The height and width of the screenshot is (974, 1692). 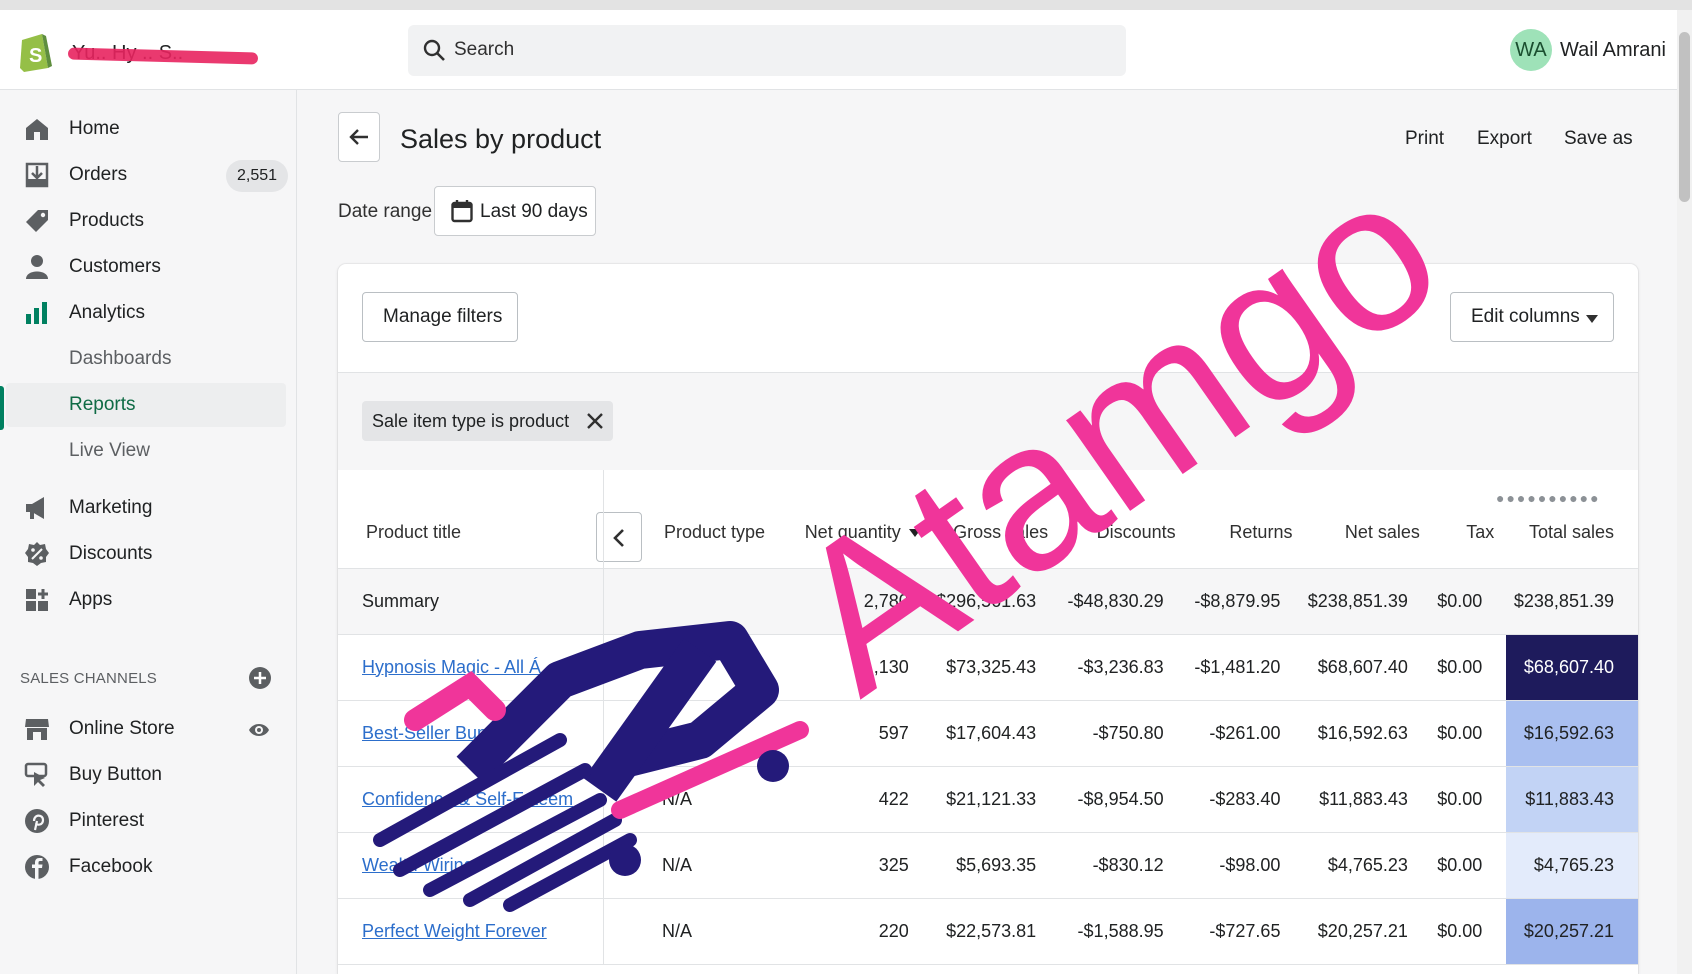 I want to click on discounts-cell: -$830.12, so click(x=1124, y=865).